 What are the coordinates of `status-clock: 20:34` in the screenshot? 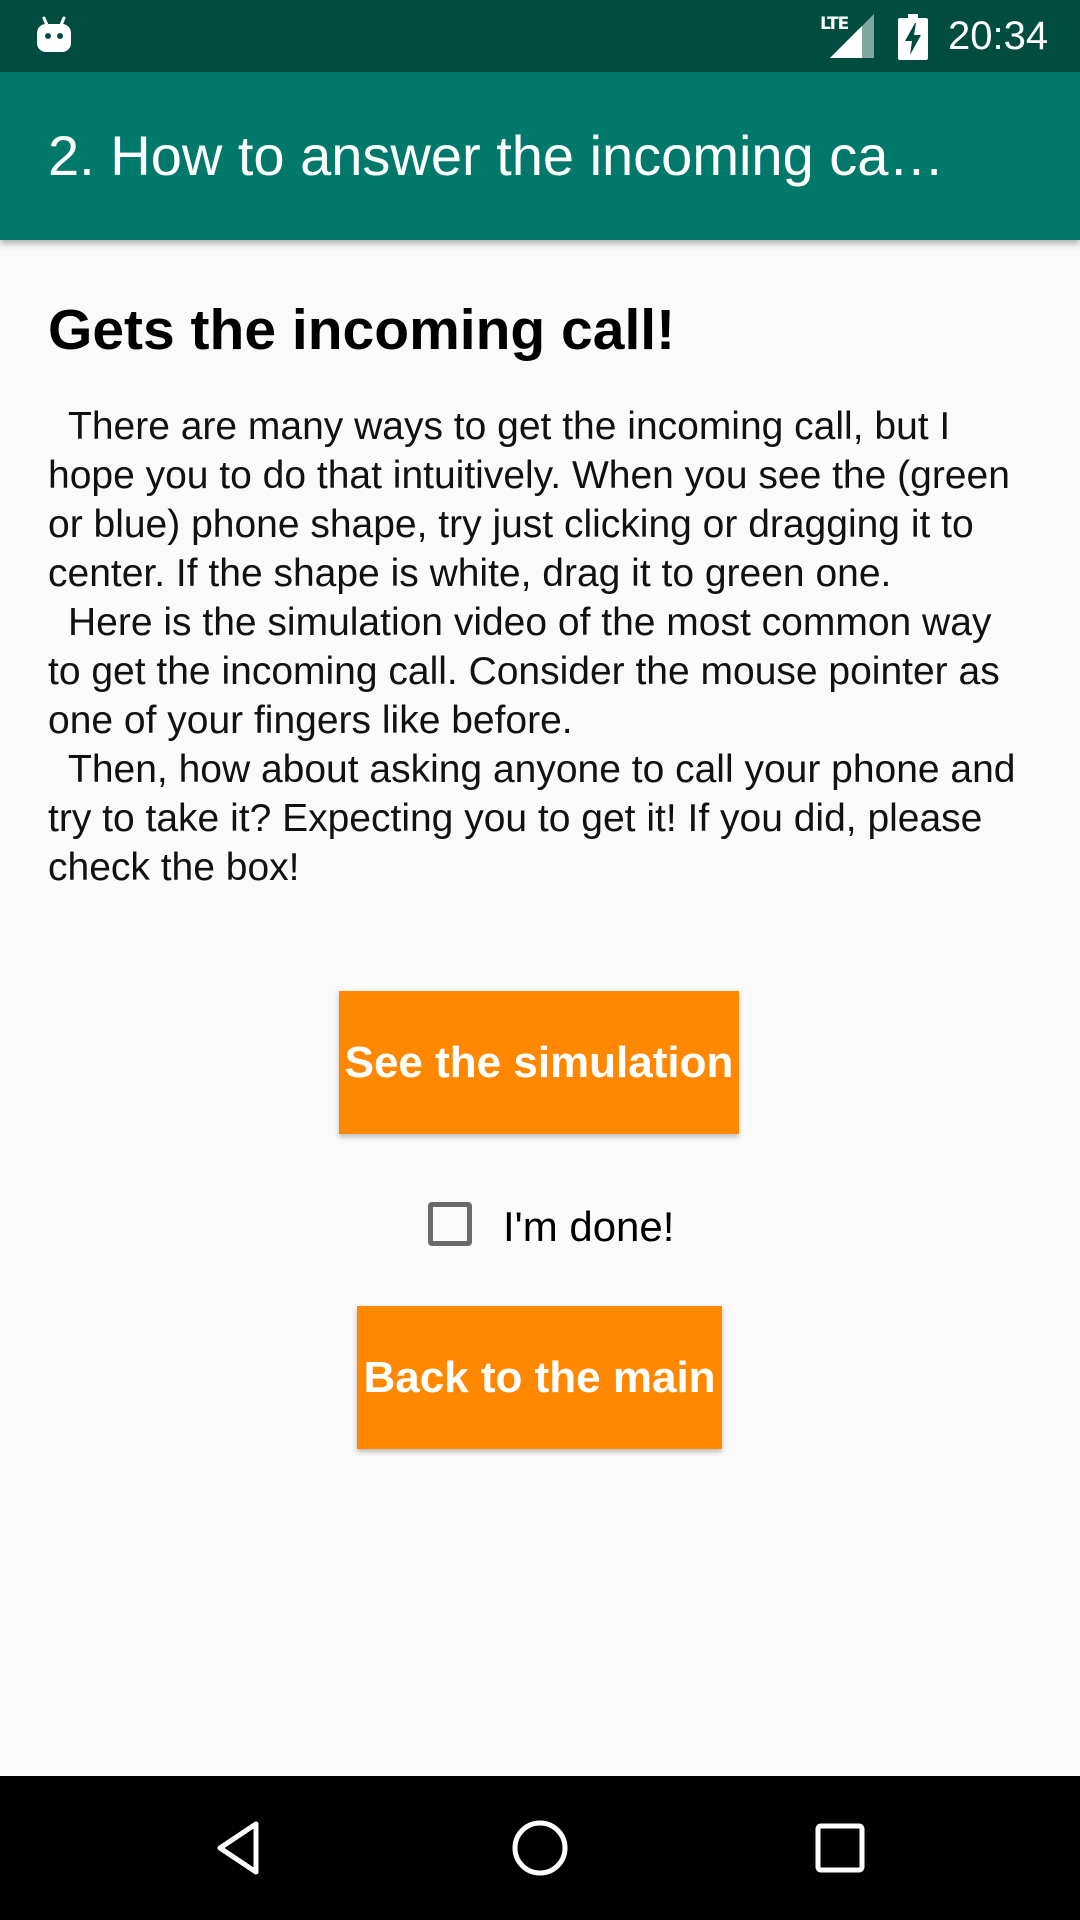 It's located at (998, 36).